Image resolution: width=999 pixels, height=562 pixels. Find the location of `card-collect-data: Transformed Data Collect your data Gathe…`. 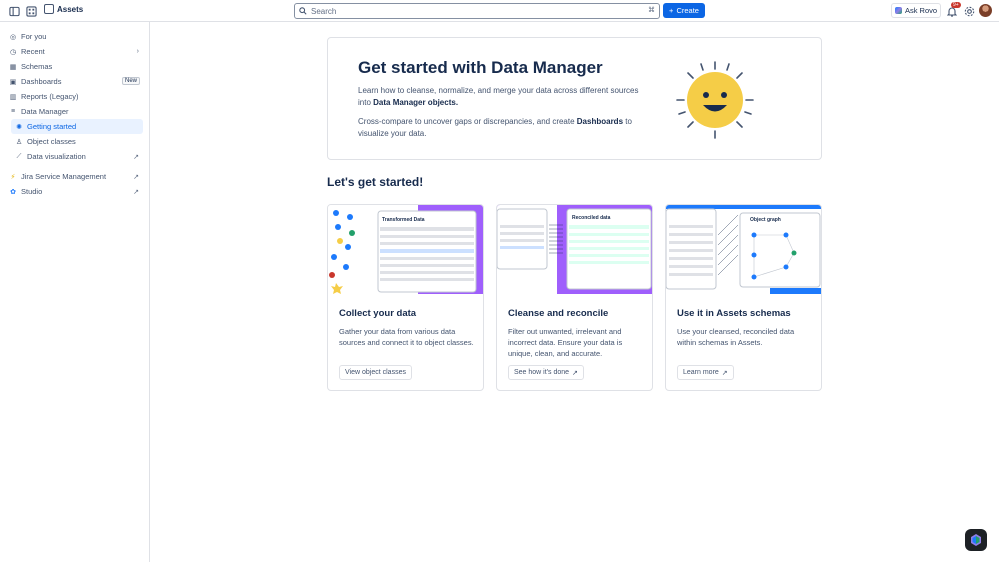

card-collect-data: Transformed Data Collect your data Gathe… is located at coordinates (405, 297).